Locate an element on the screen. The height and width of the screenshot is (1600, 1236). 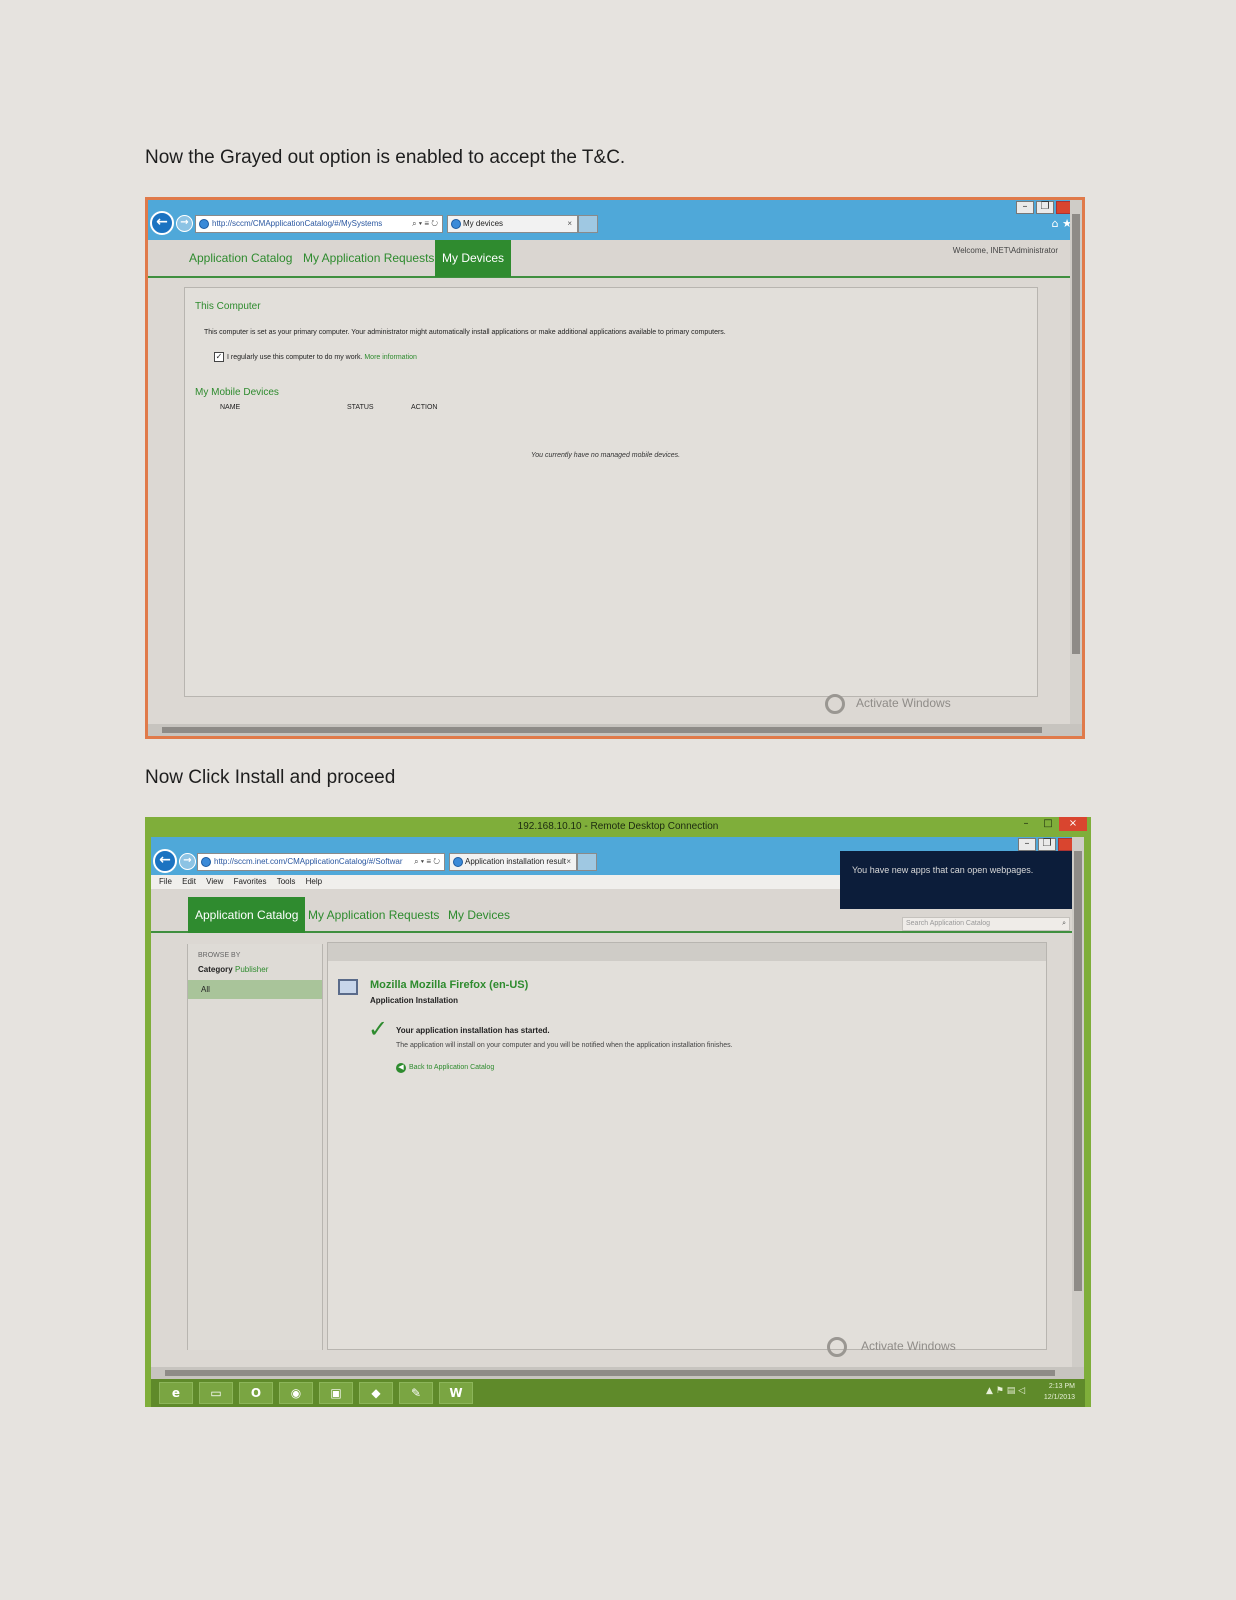
horizontal-scrollbar is located at coordinates (615, 730).